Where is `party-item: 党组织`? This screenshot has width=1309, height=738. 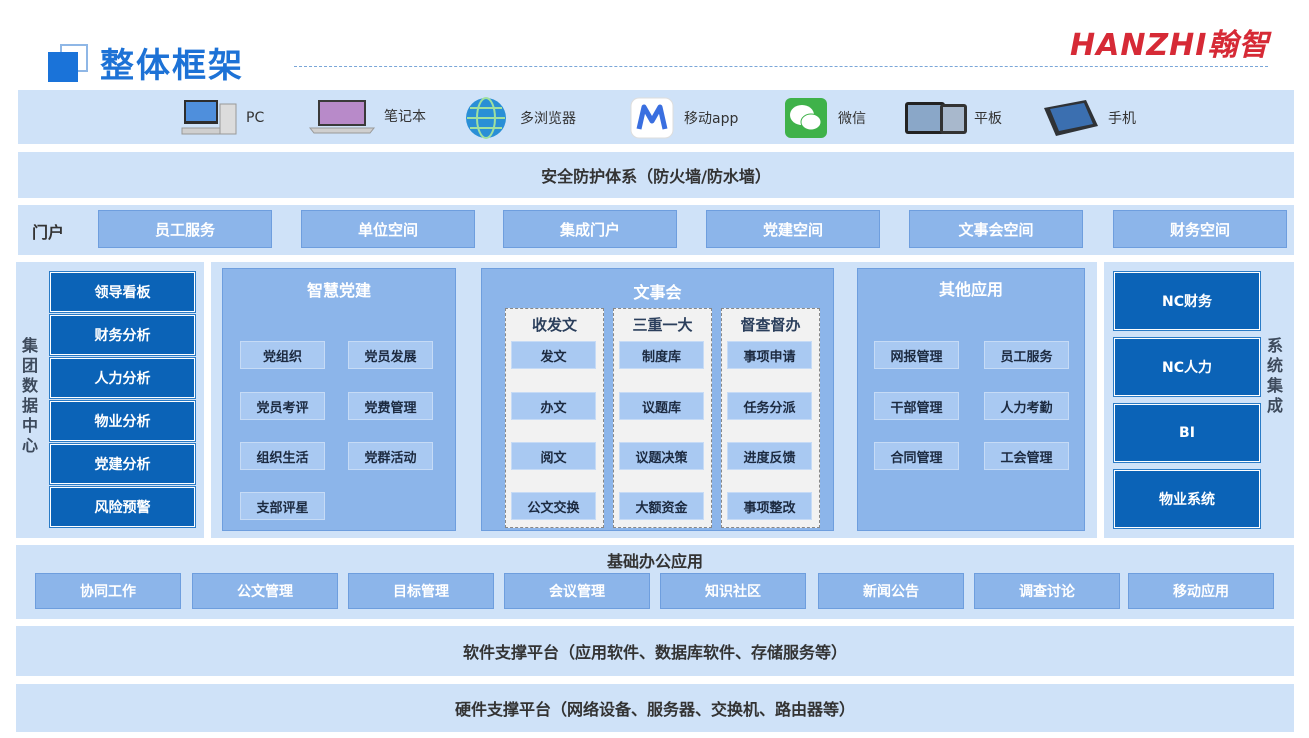 party-item: 党组织 is located at coordinates (282, 355).